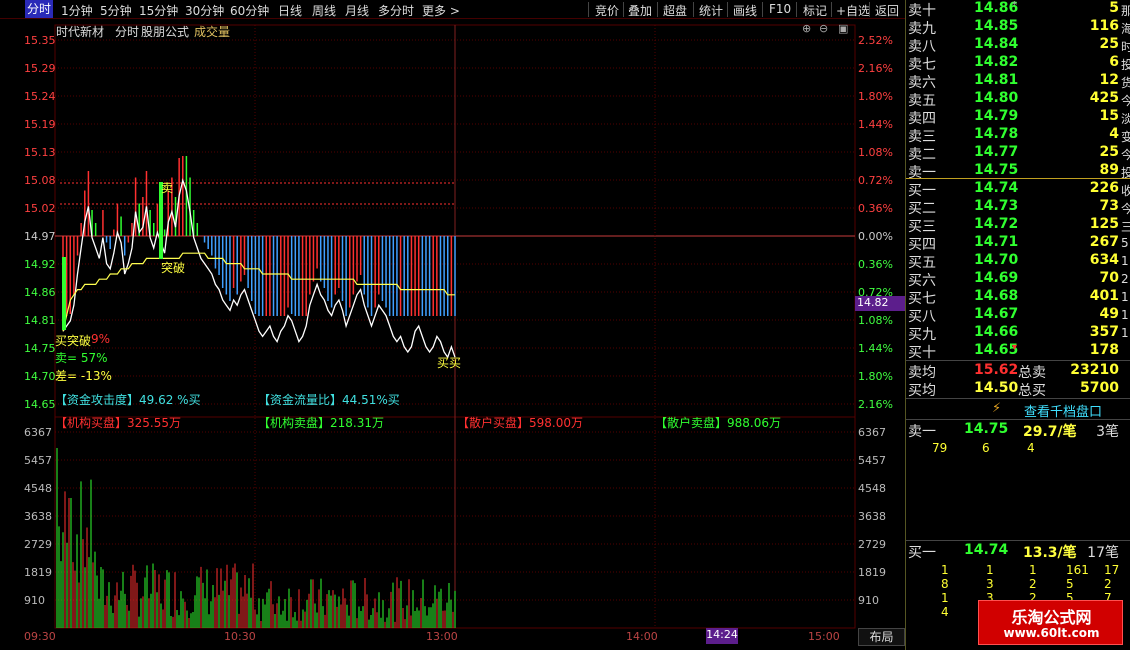 The image size is (1130, 650). What do you see at coordinates (158, 10) in the screenshot?
I see `tab-15min: 15分钟` at bounding box center [158, 10].